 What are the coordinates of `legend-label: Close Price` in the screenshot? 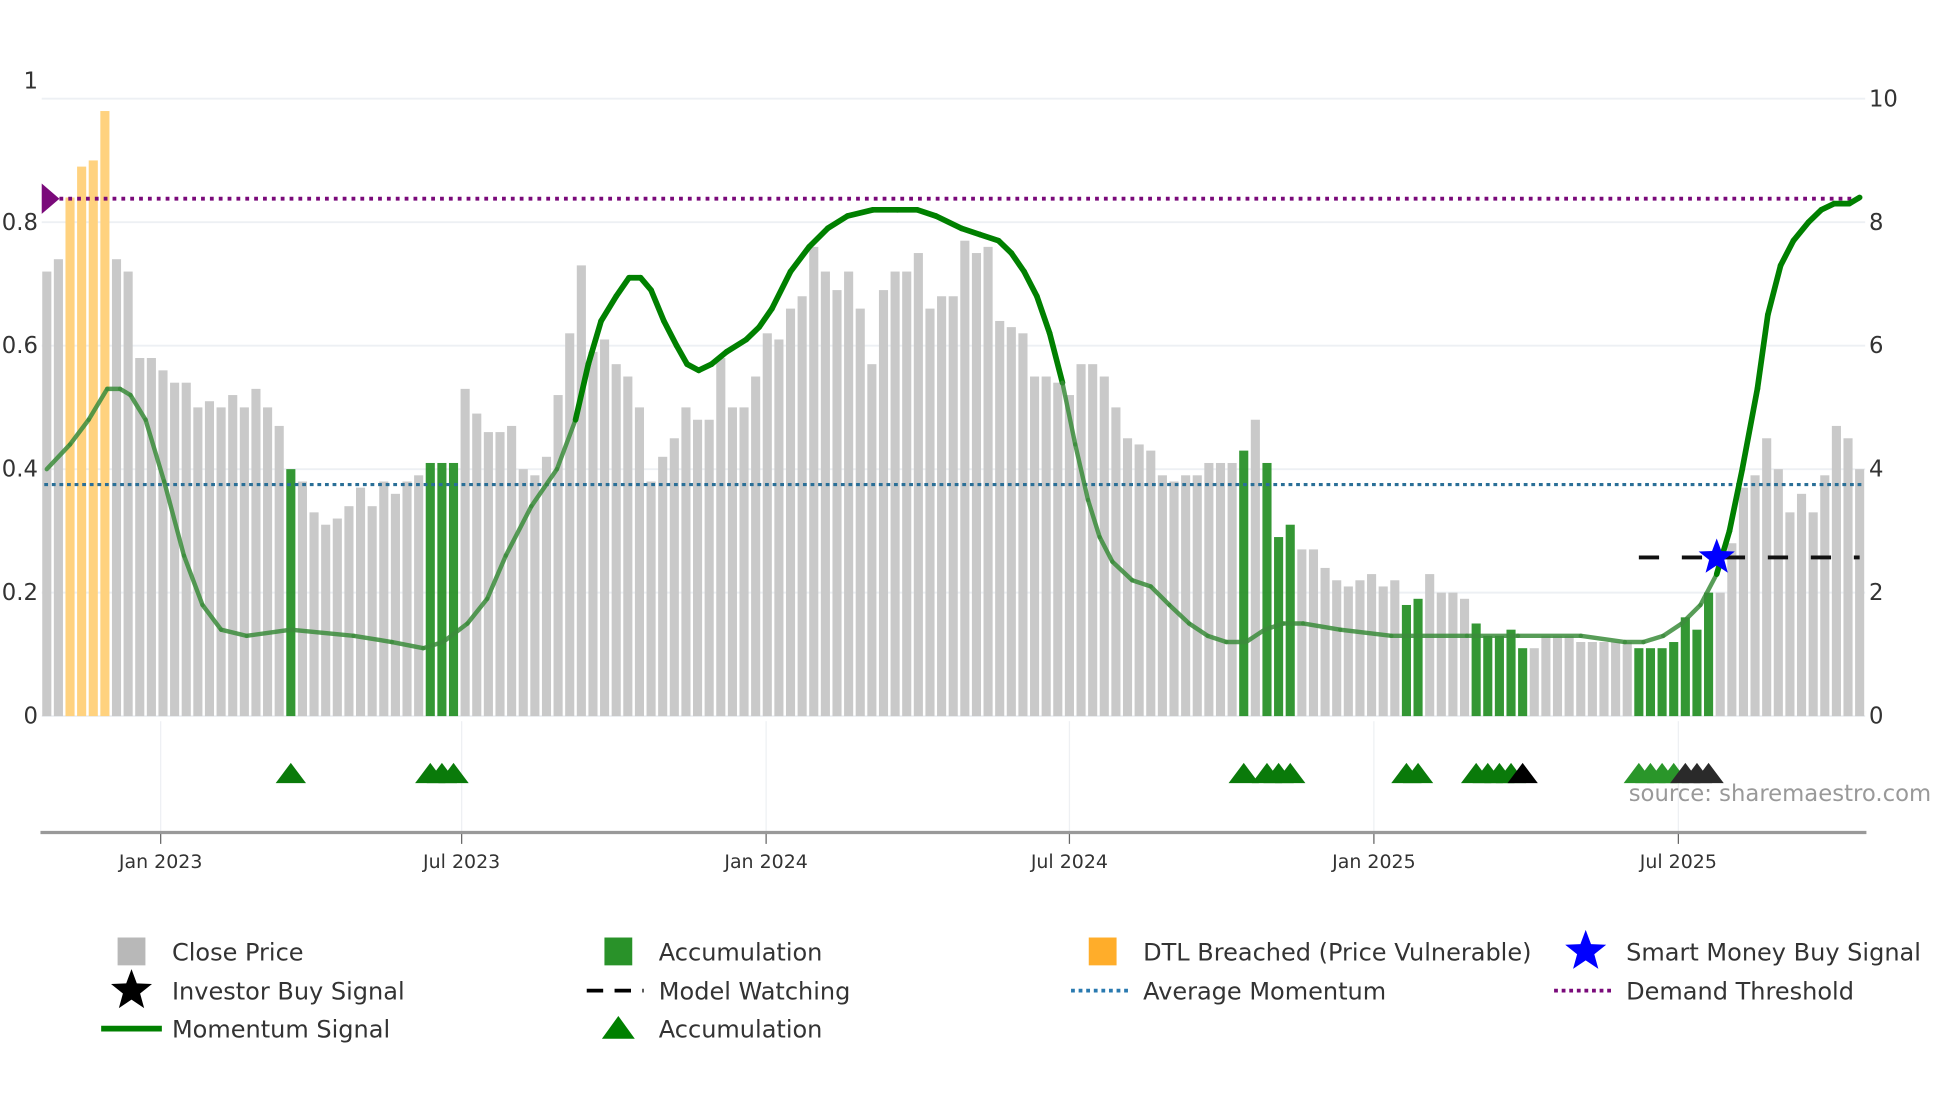 It's located at (238, 952).